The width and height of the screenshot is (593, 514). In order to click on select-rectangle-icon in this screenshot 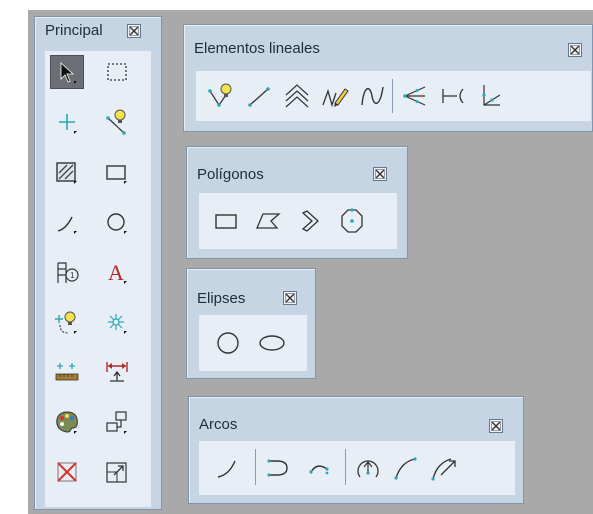, I will do `click(117, 72)`.